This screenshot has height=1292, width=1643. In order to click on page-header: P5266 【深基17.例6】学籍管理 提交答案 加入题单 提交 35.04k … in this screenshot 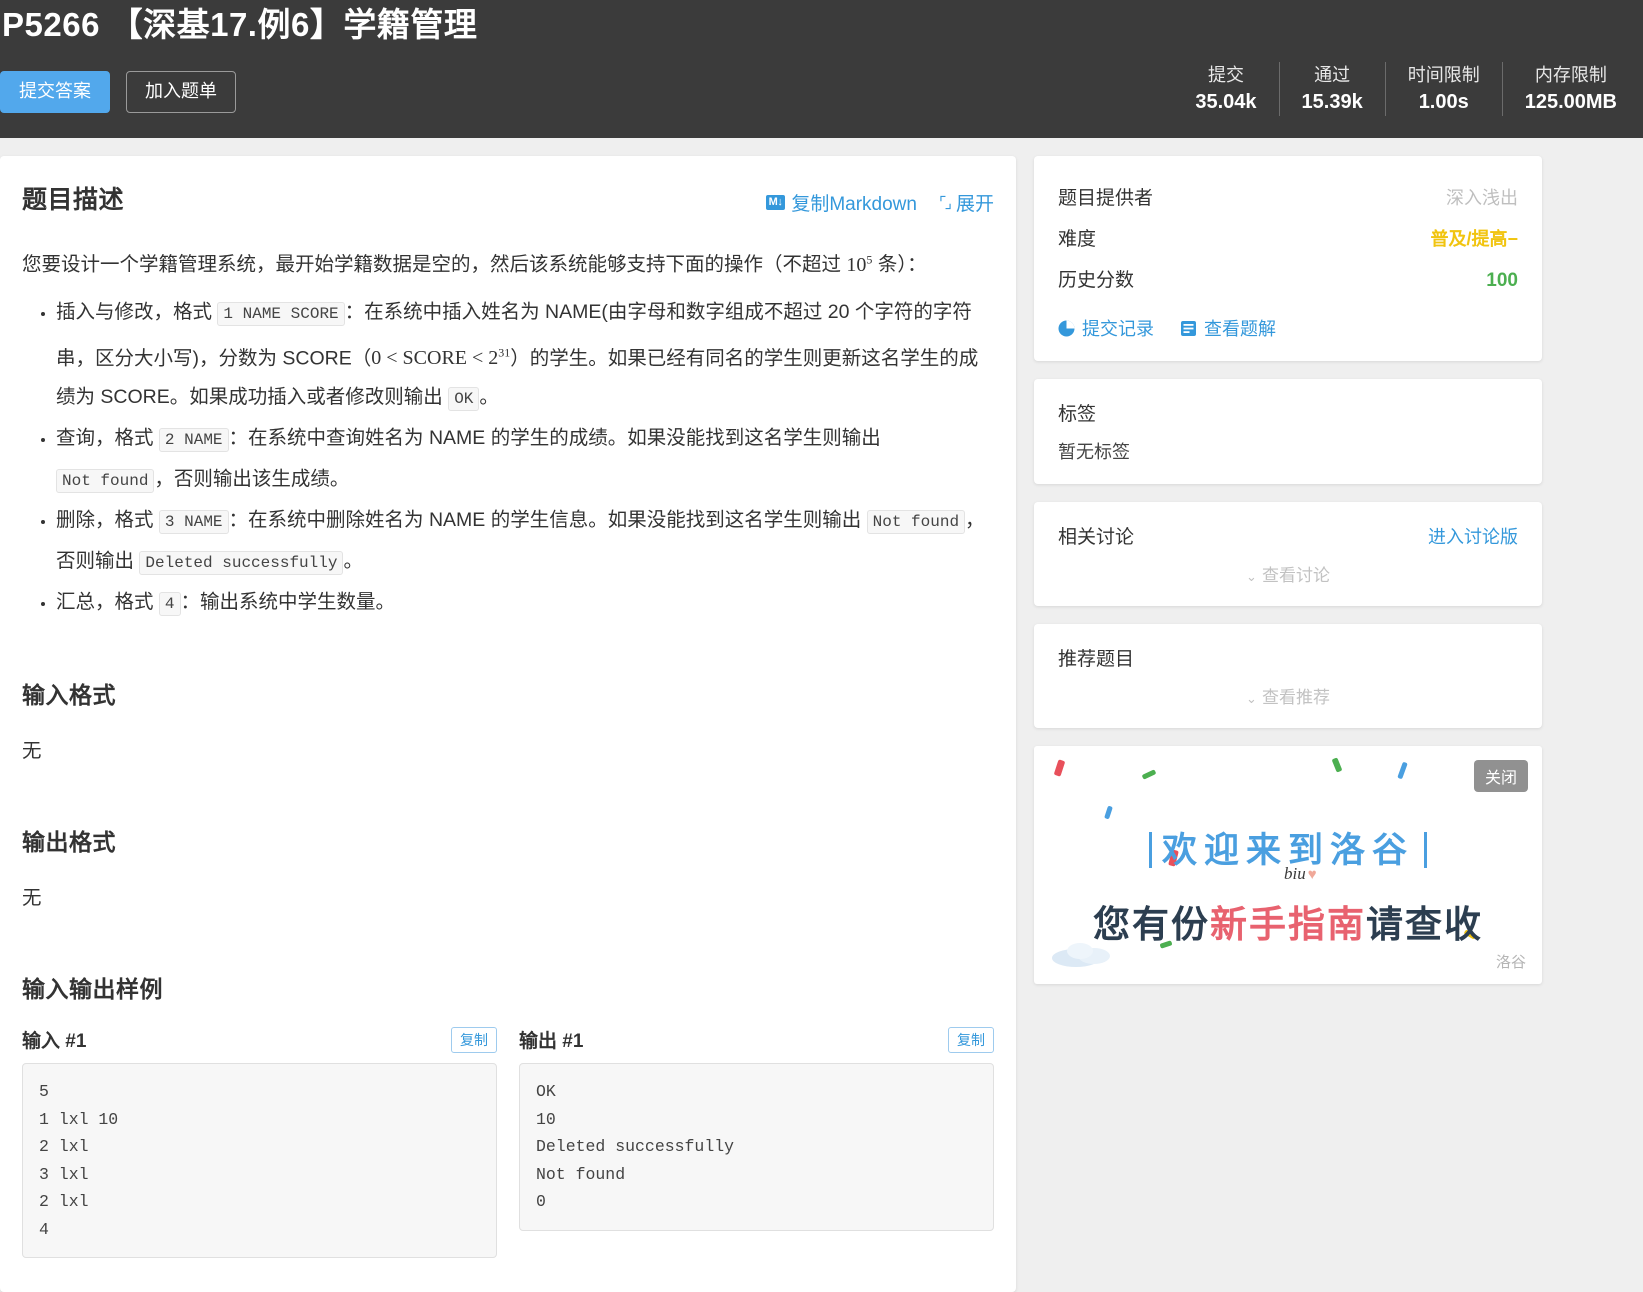, I will do `click(821, 69)`.